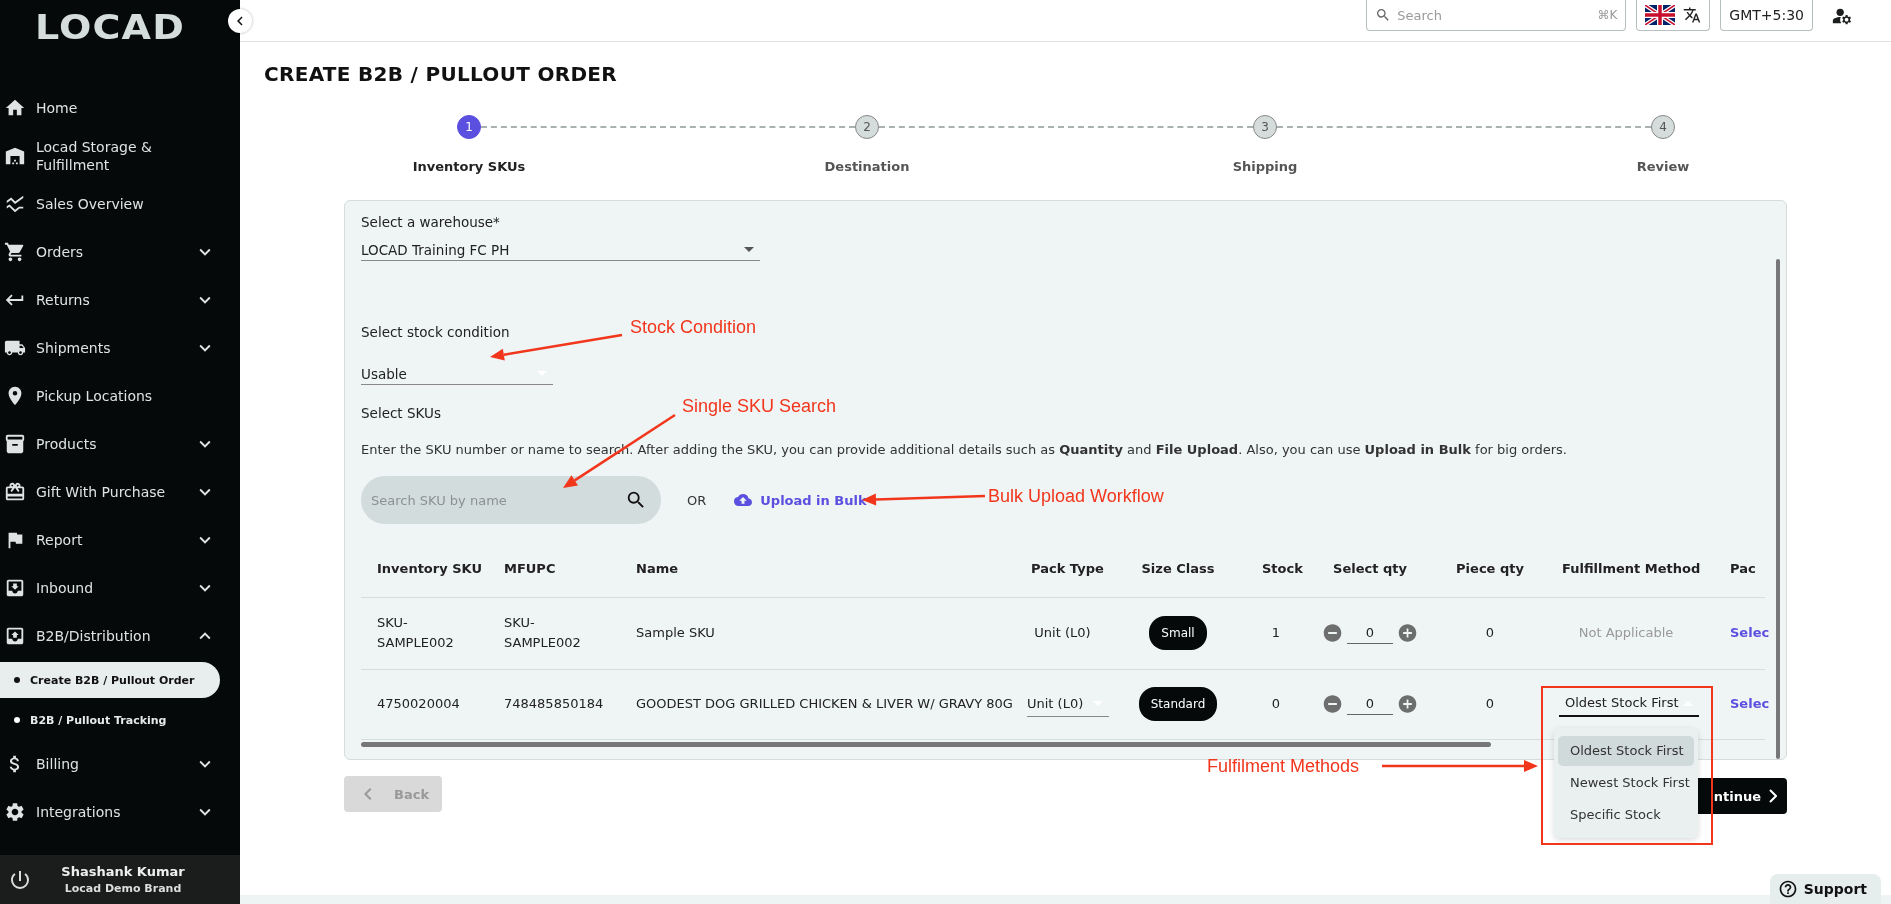 The image size is (1891, 904). What do you see at coordinates (469, 127) in the screenshot?
I see `step-circle: 1` at bounding box center [469, 127].